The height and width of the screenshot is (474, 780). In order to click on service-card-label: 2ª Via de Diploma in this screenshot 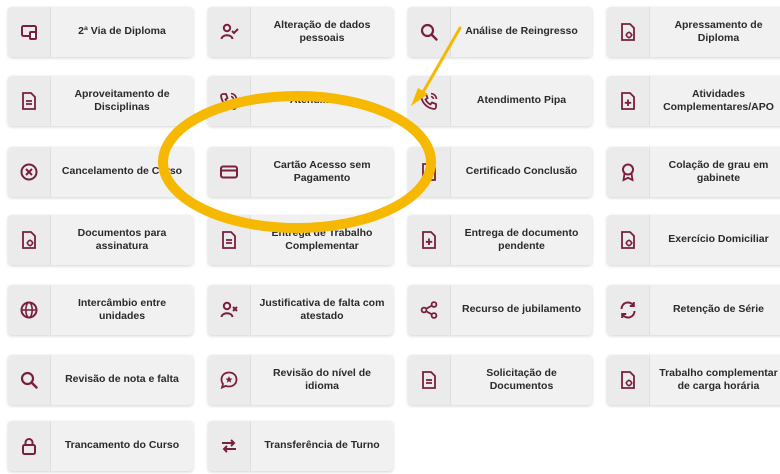, I will do `click(122, 31)`.